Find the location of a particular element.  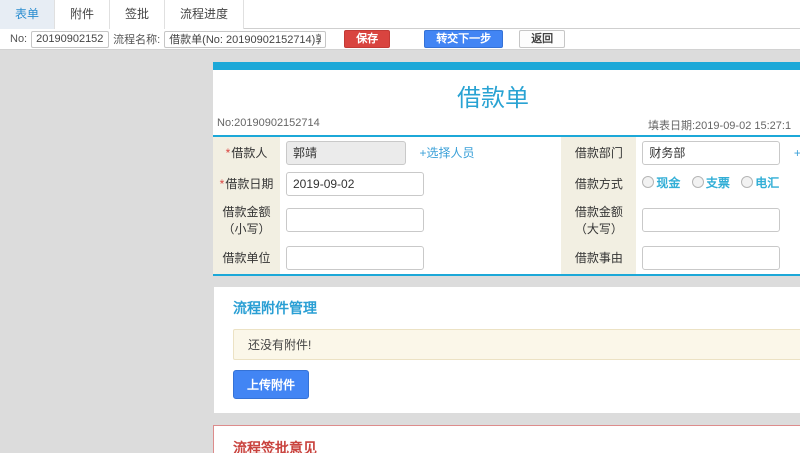

tab-attachments: 附件 is located at coordinates (83, 14).